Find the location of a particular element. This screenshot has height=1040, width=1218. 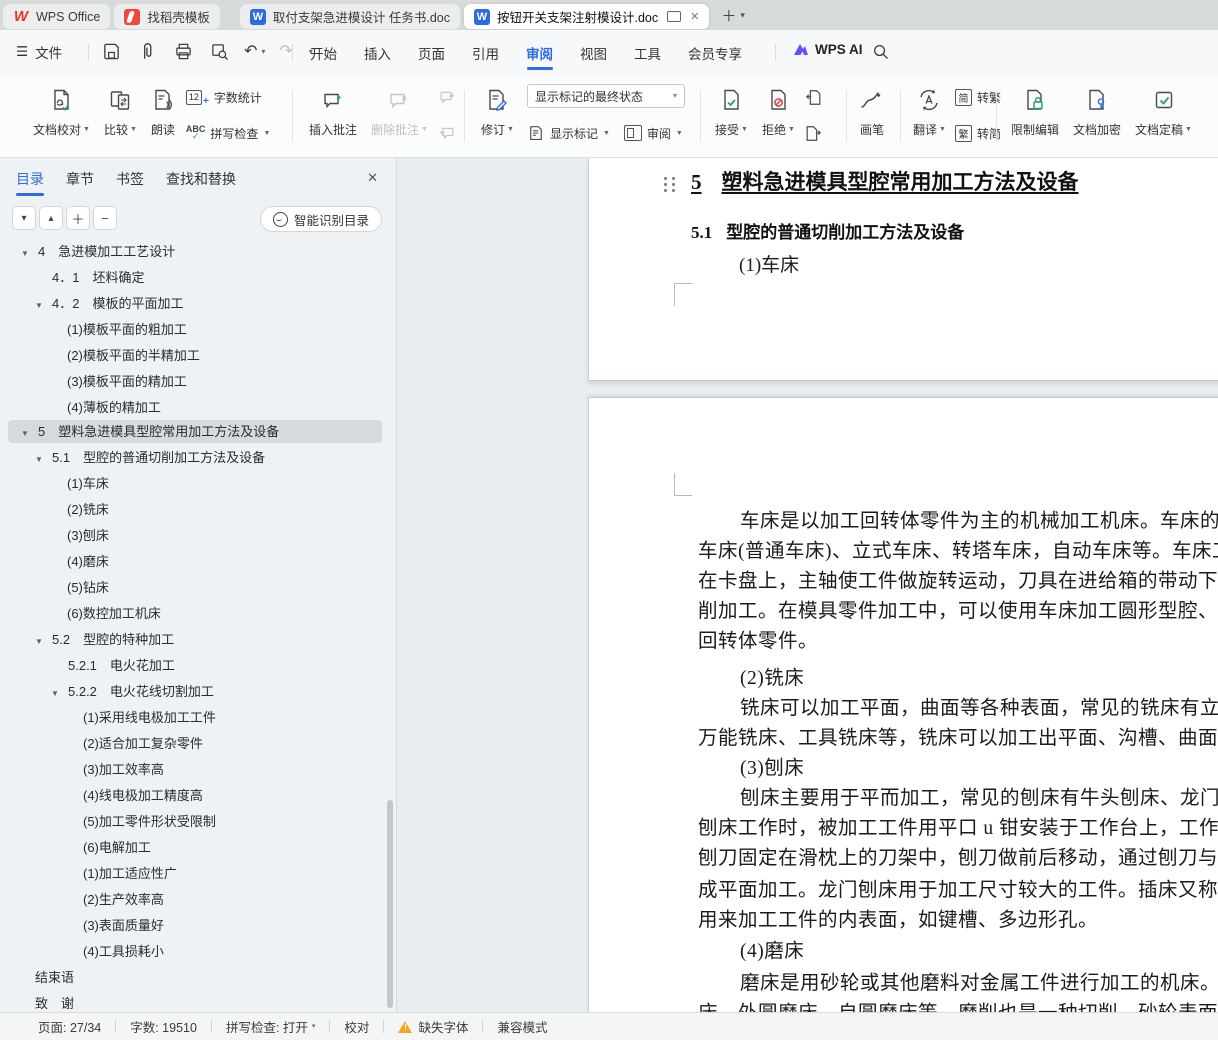

undo-dropdown-icon: ▾ is located at coordinates (263, 51).